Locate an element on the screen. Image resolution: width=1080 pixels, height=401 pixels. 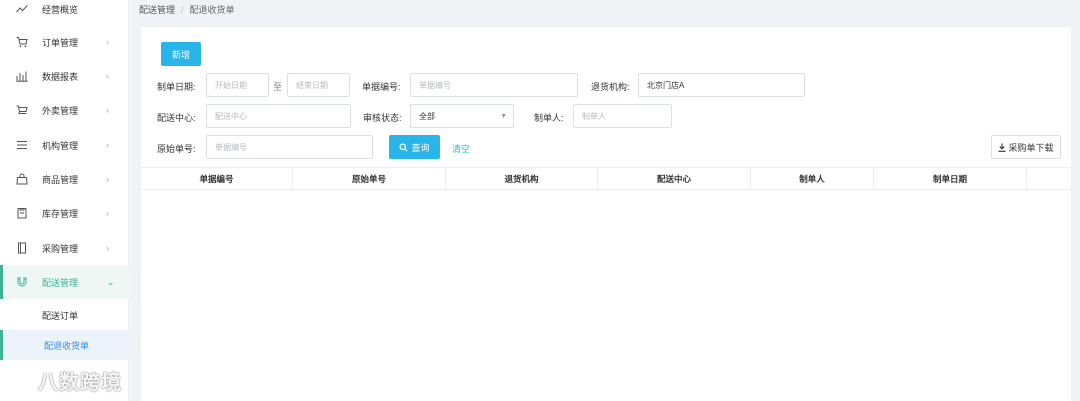
sidebar-item-label: 机构管理 is located at coordinates (60, 145).